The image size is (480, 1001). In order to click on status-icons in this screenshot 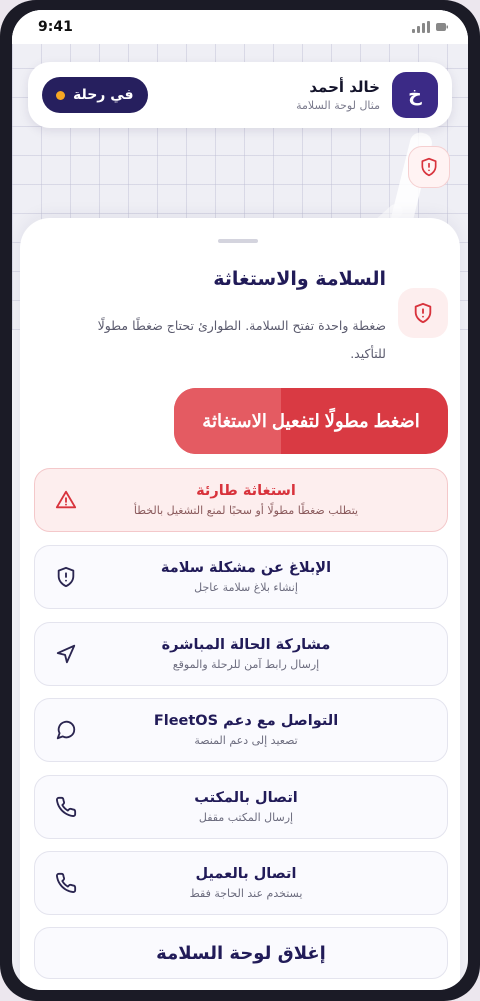, I will do `click(430, 27)`.